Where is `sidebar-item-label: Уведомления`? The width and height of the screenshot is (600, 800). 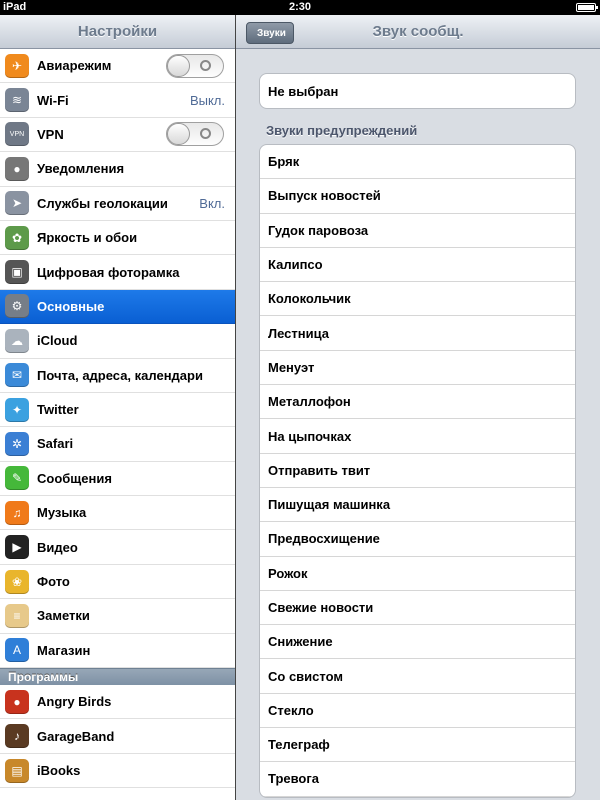
sidebar-item-label: Уведомления is located at coordinates (81, 169).